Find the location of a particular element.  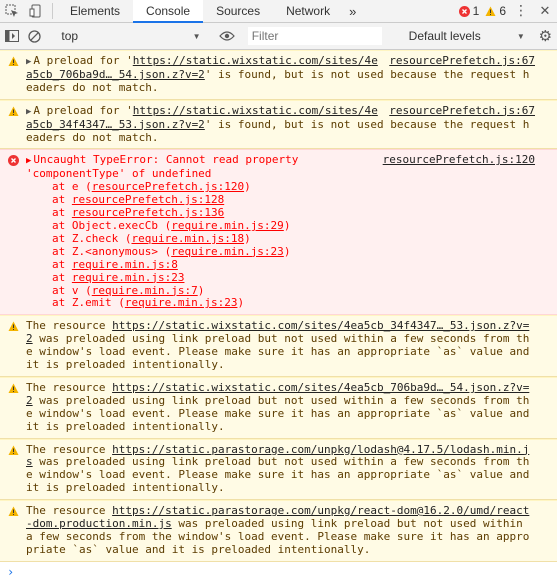

warning-count-badge: 6 is located at coordinates (495, 11).